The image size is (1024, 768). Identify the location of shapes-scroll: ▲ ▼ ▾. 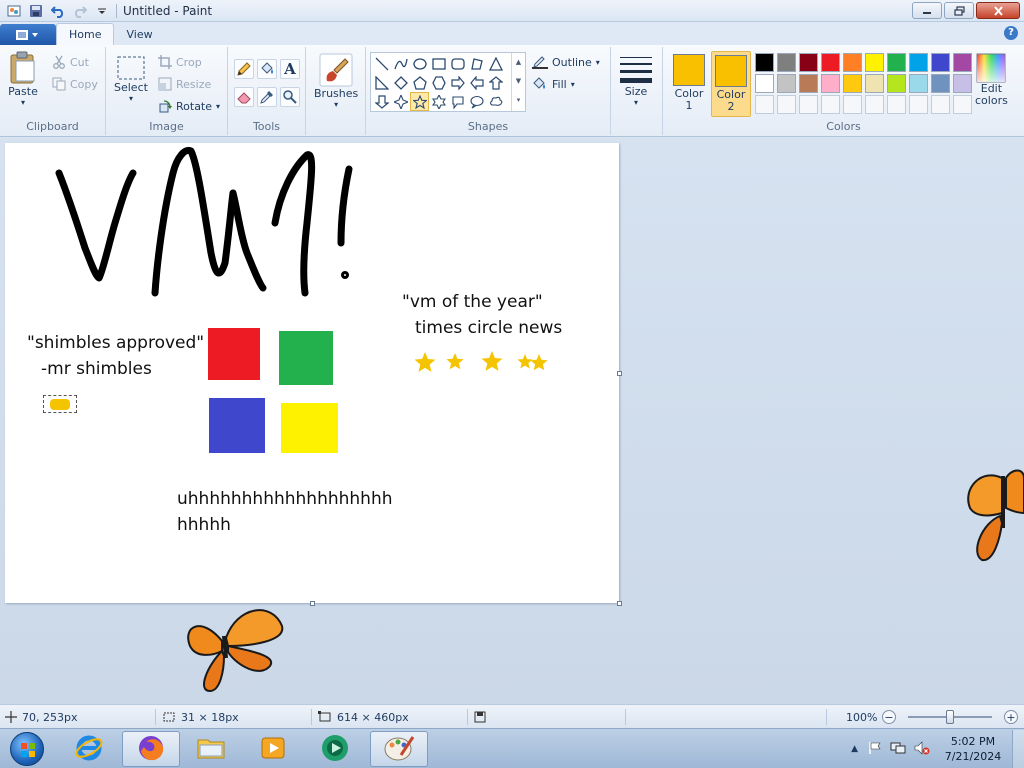
(518, 82).